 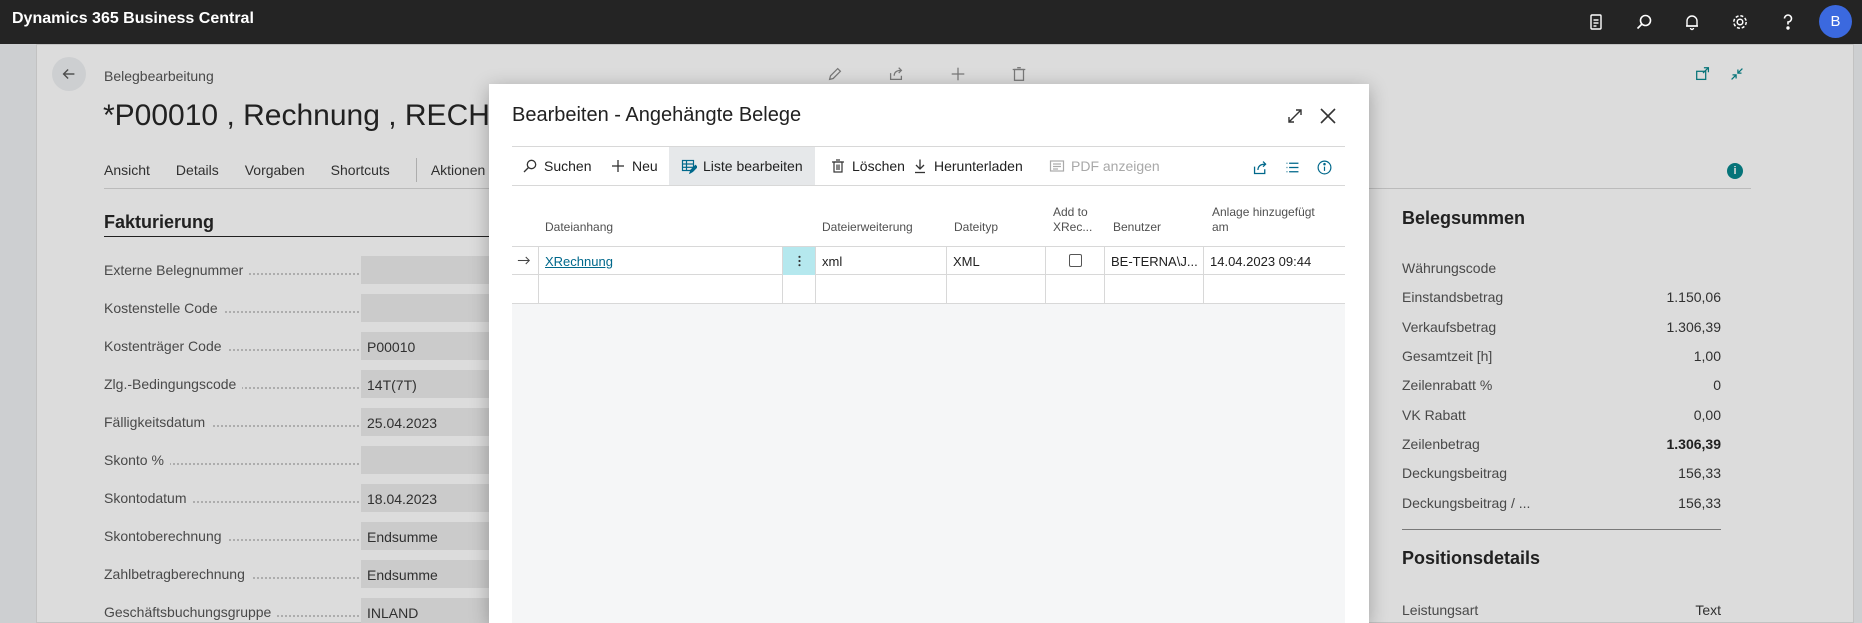 I want to click on pdf-icon, so click(x=1057, y=166).